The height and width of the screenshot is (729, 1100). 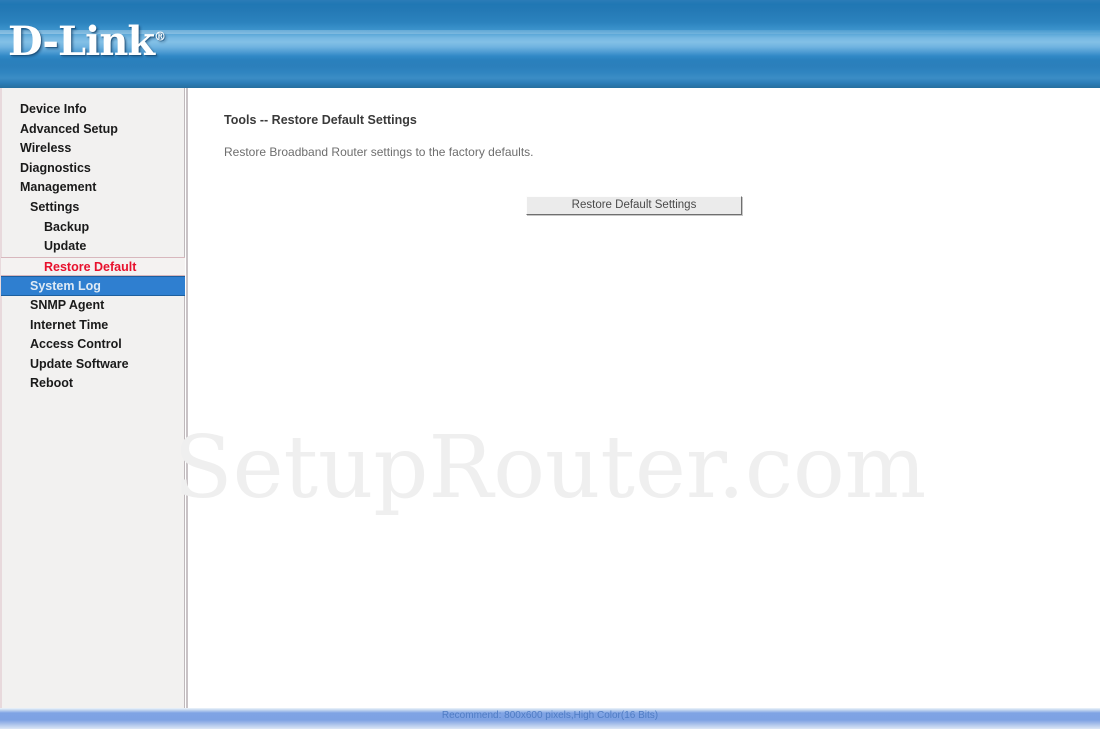 I want to click on sidebar-item-reboot: Reboot, so click(x=93, y=384).